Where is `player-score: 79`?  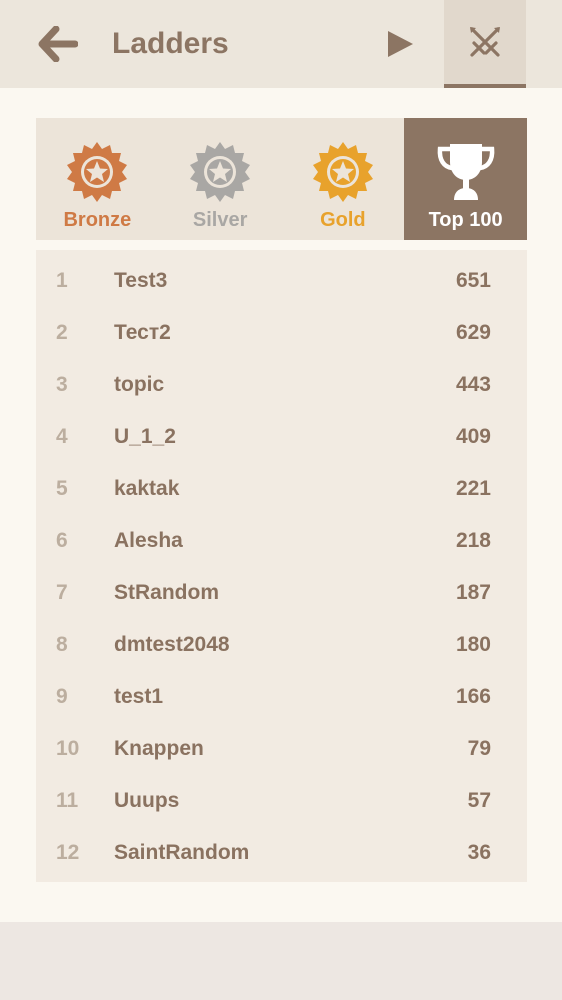
player-score: 79 is located at coordinates (479, 748).